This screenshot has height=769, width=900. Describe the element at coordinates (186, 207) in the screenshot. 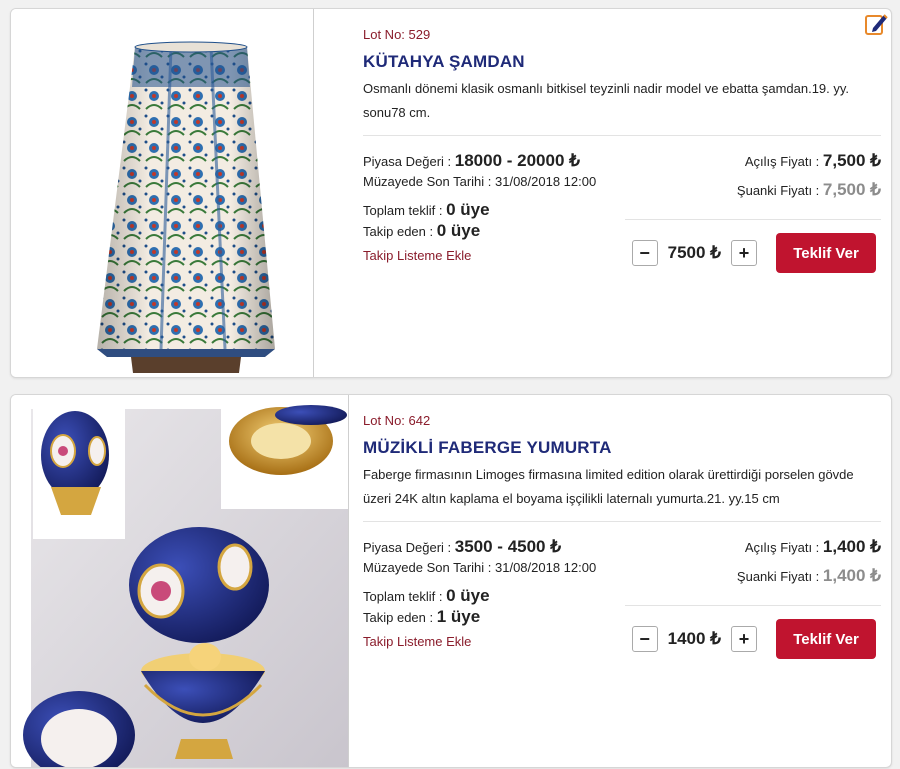

I see `candlestick-vase-image` at that location.